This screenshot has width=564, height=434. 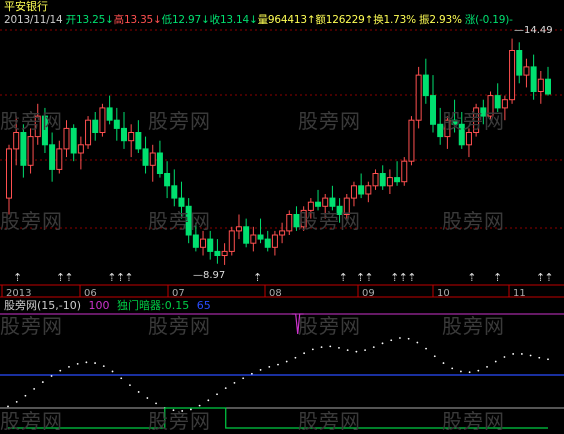 What do you see at coordinates (99, 305) in the screenshot?
I see `indicator-level: 100` at bounding box center [99, 305].